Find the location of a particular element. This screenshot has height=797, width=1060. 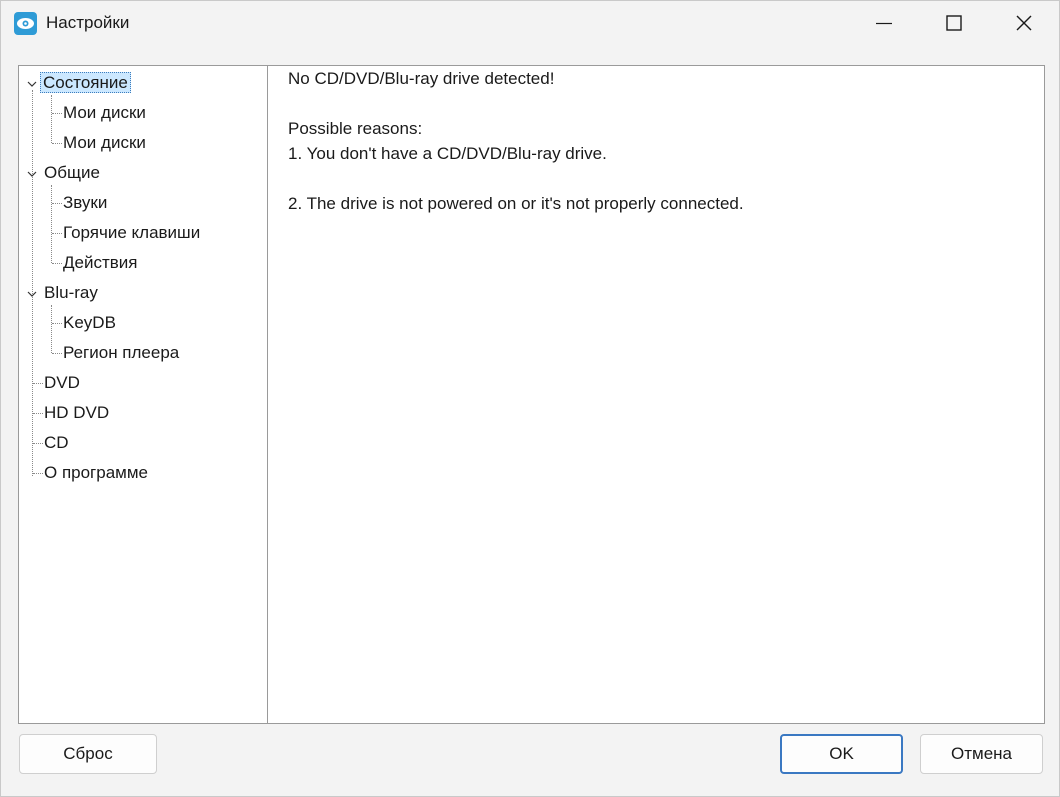

tree-item-about: О программе is located at coordinates (96, 473).